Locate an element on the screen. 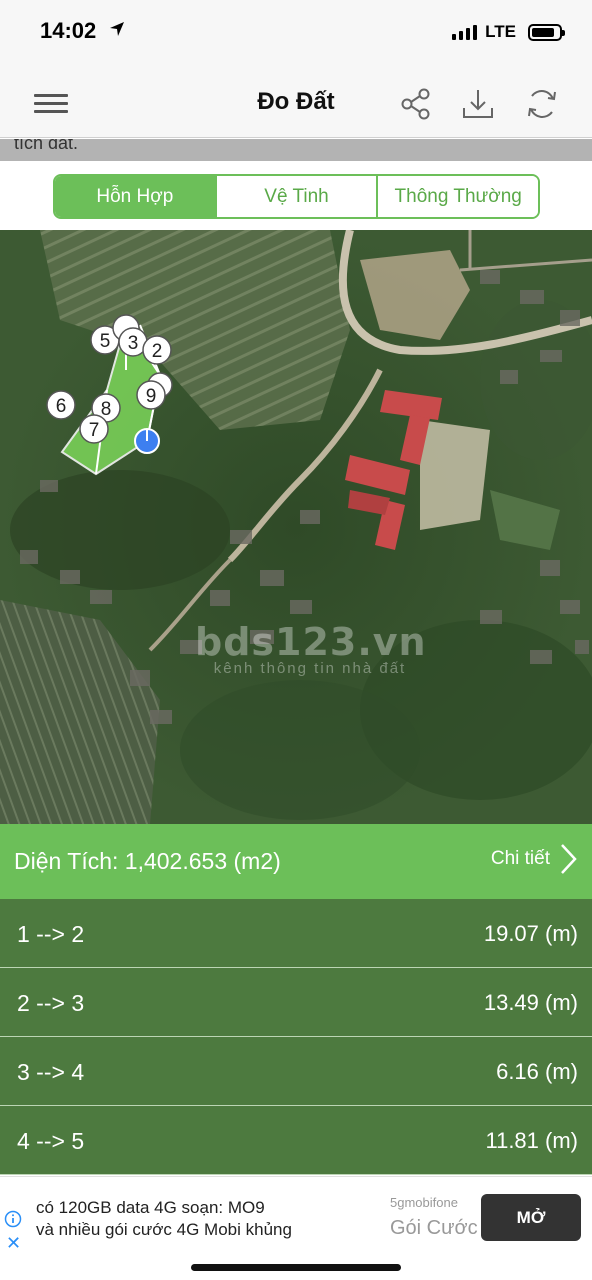  svg-text: 6 is located at coordinates (61, 406).